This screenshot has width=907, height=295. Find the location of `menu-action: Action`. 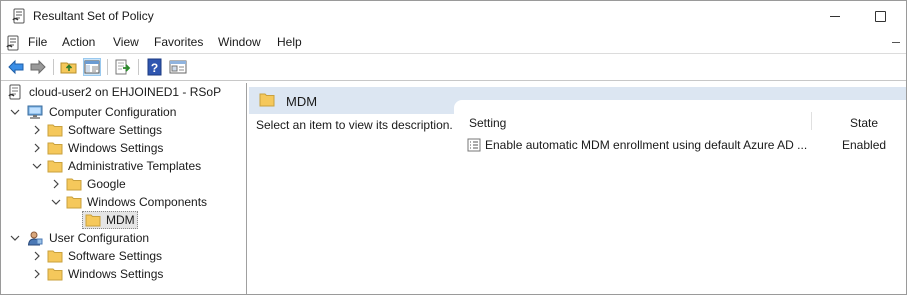

menu-action: Action is located at coordinates (78, 42).